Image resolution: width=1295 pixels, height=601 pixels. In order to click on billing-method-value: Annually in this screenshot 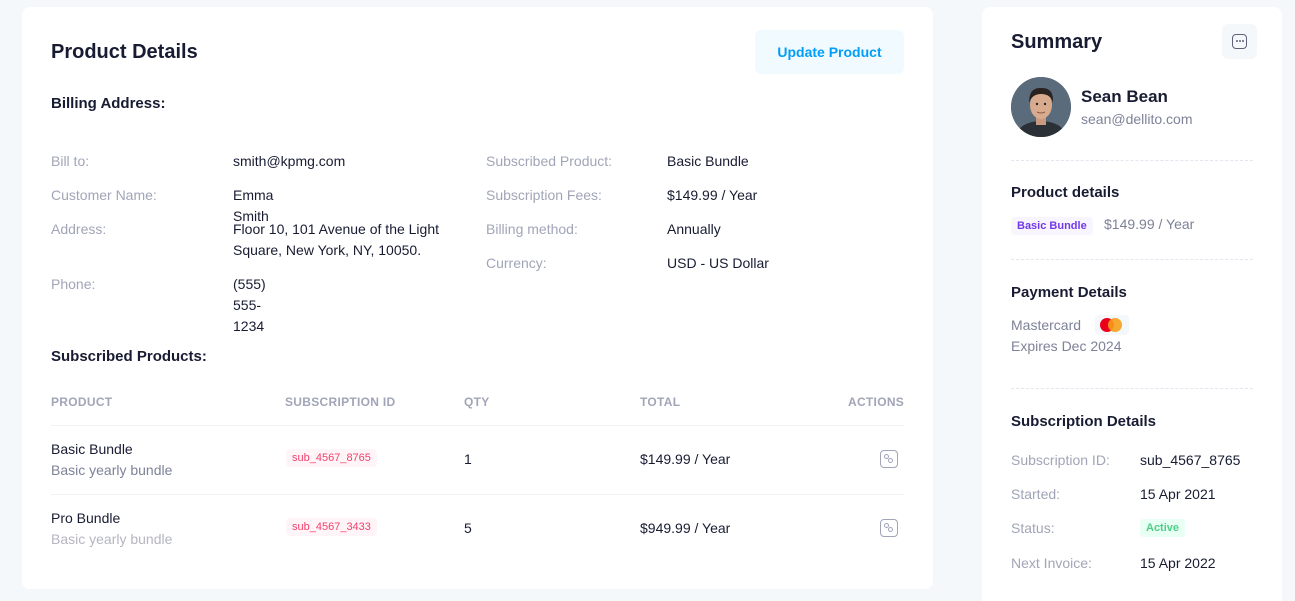, I will do `click(694, 229)`.